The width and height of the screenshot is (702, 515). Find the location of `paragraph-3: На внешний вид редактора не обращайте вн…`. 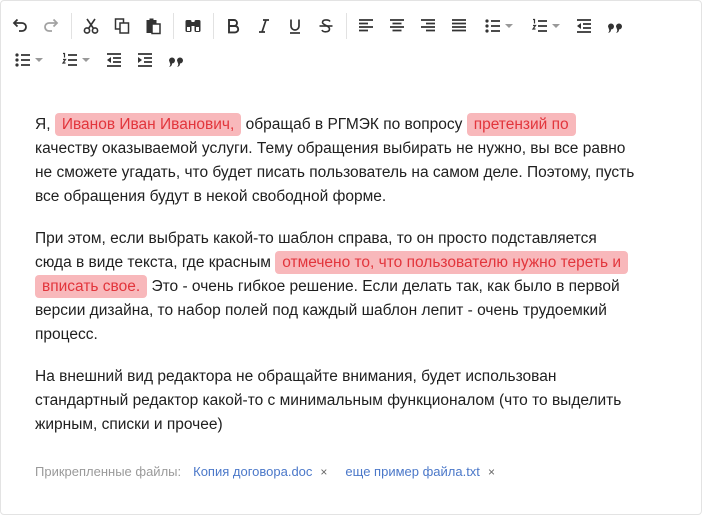

paragraph-3: На внешний вид редактора не обращайте вн… is located at coordinates (328, 400).